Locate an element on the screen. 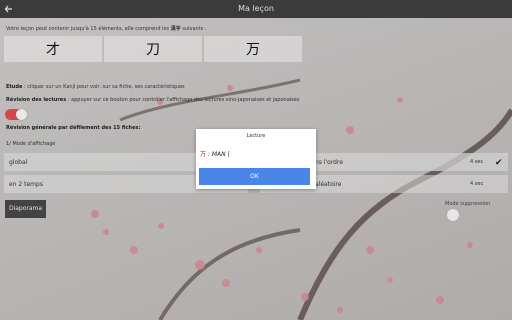  ok-button: OK is located at coordinates (254, 176).